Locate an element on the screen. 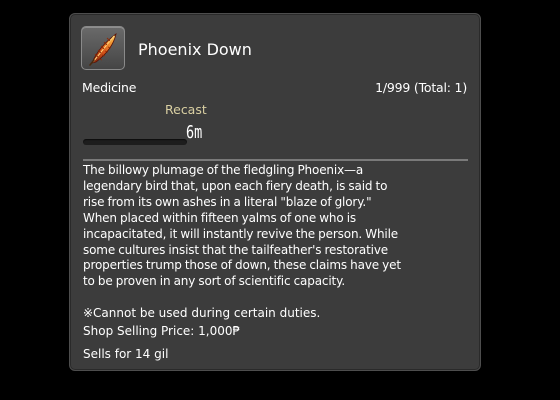 The width and height of the screenshot is (560, 400). divider is located at coordinates (275, 160).